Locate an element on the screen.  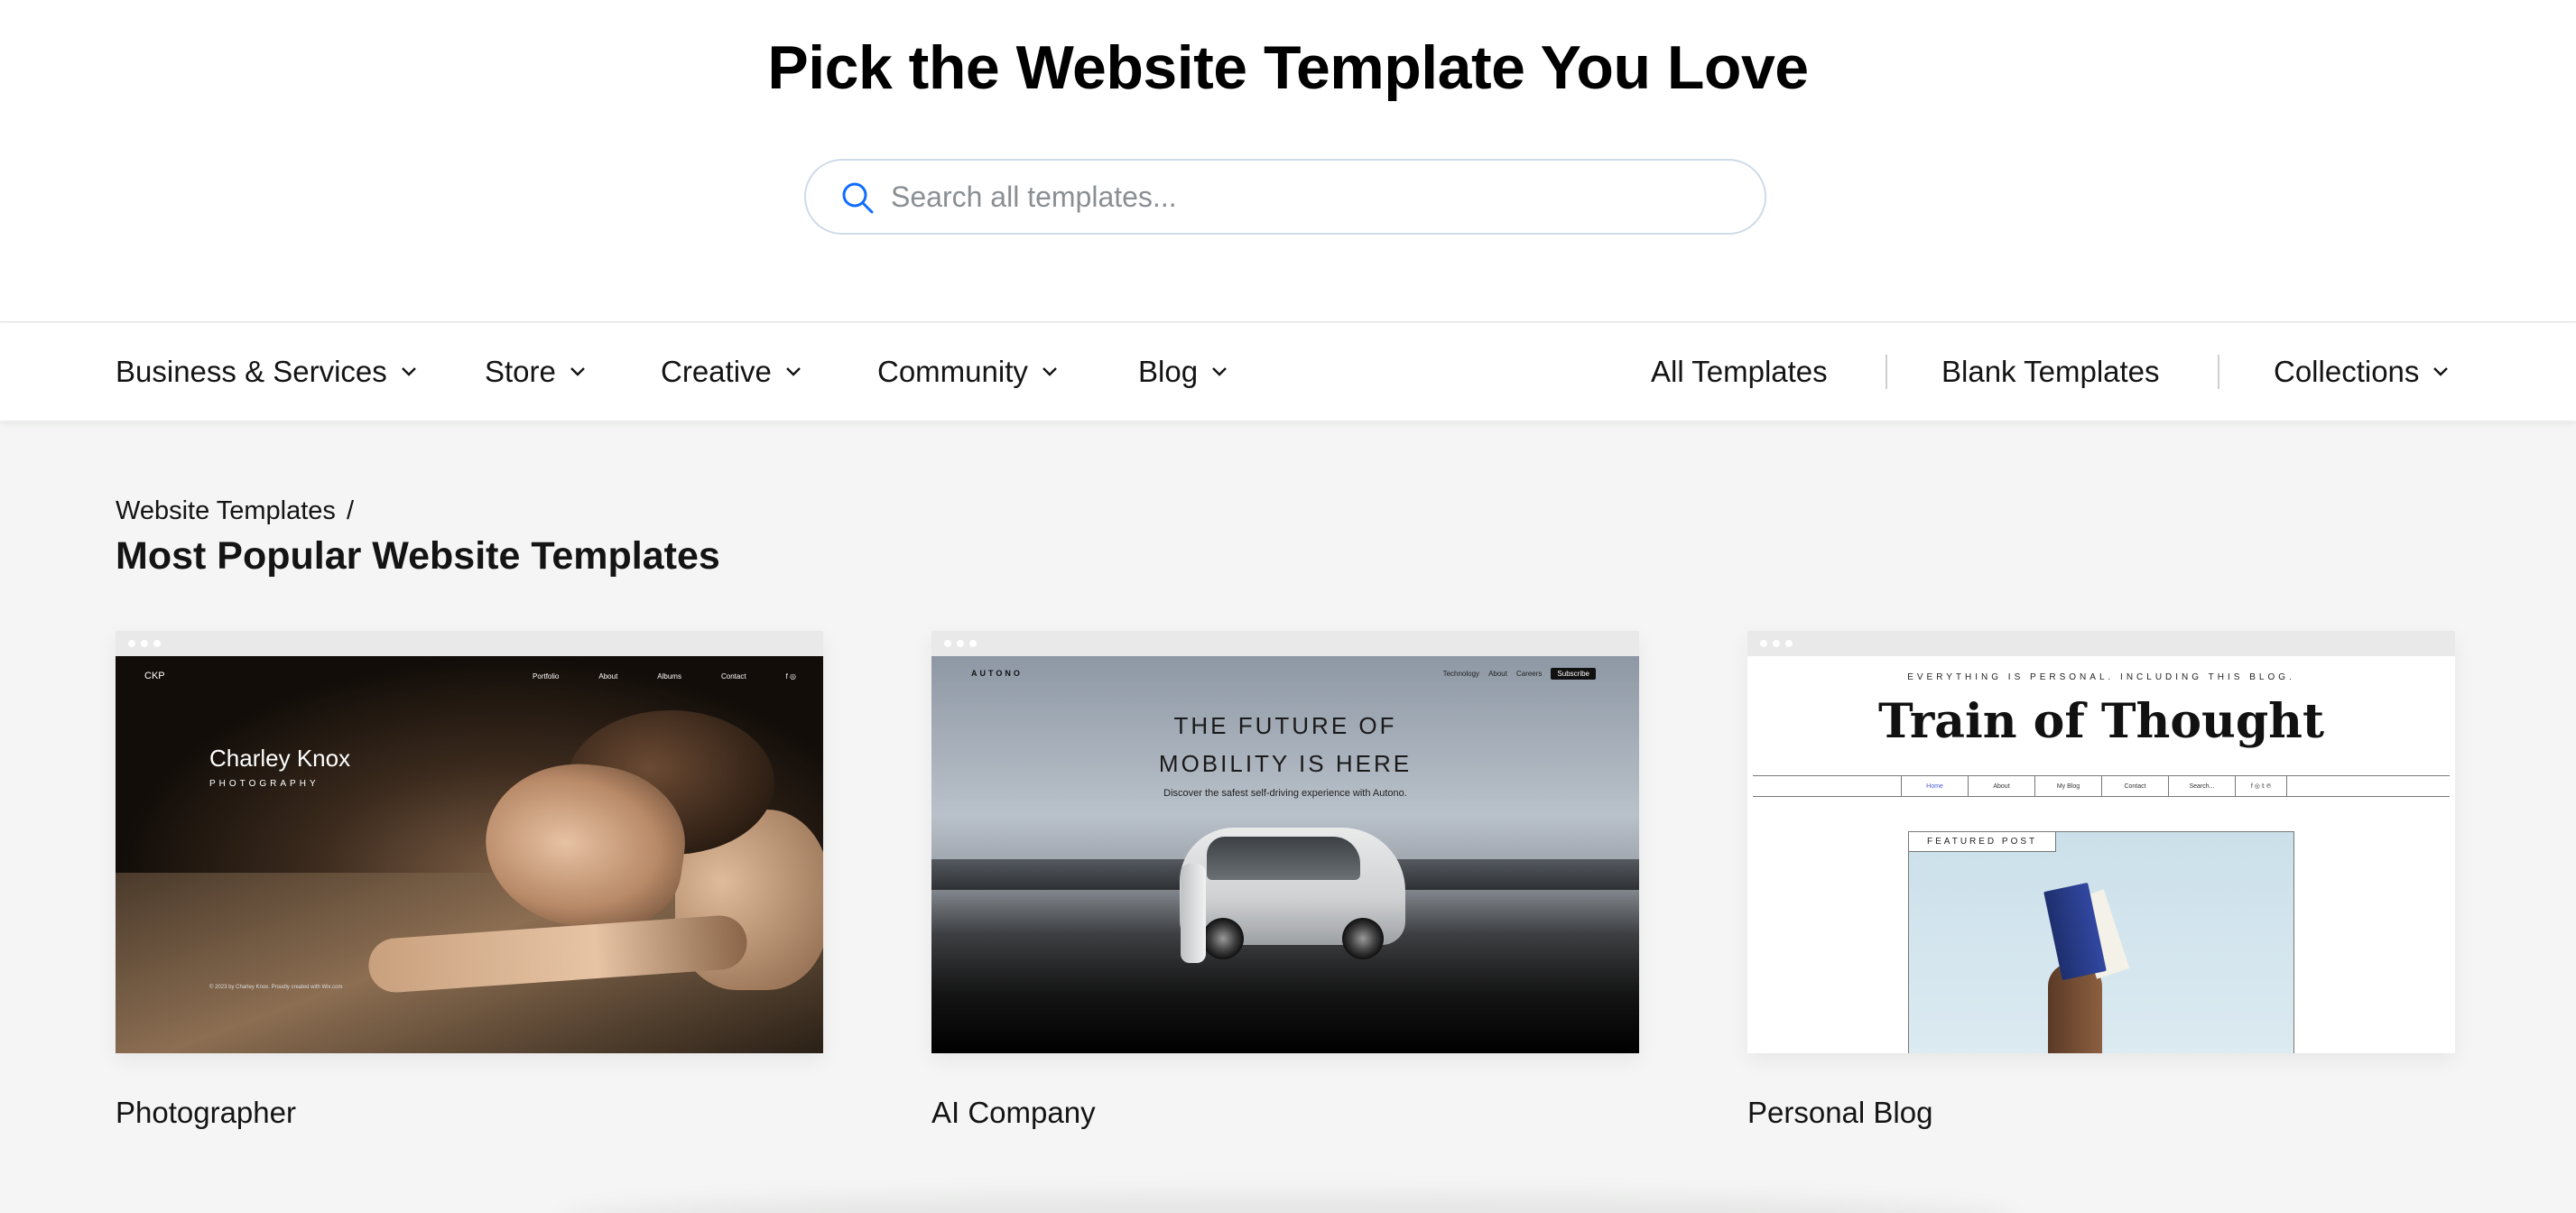
nav-blank-templates: Blank Templates is located at coordinates (2050, 372).